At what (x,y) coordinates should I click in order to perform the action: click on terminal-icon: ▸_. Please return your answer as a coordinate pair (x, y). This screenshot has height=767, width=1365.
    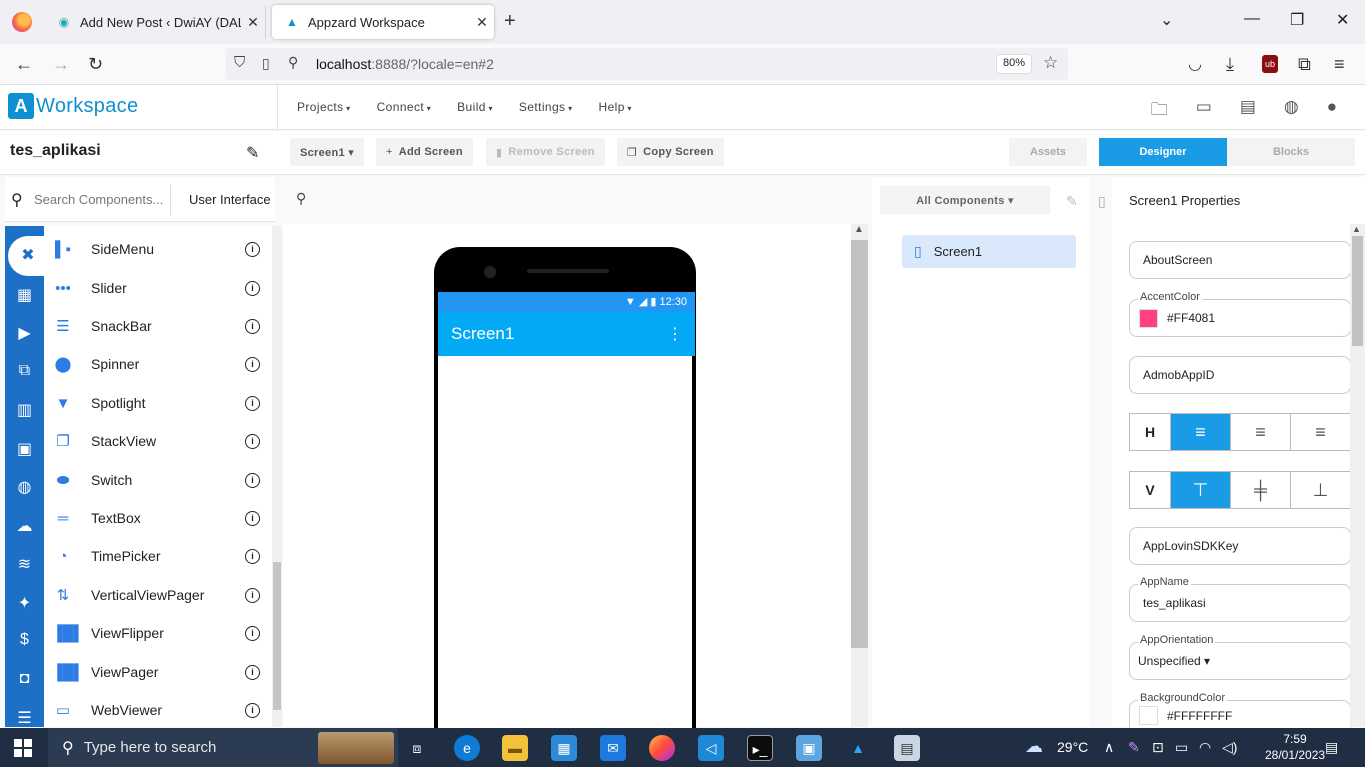
    Looking at the image, I should click on (760, 748).